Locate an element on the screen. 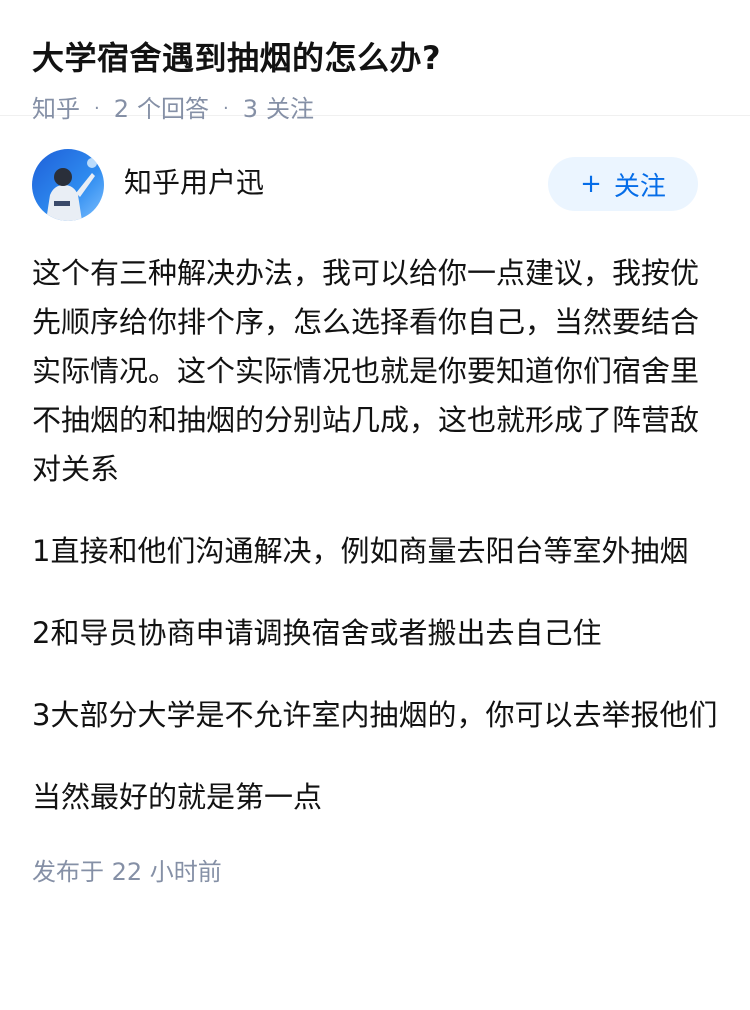 This screenshot has height=1010, width=750. question-header: 大学宿舍遇到抽烟的怎么办? 知乎 · 2 个回答 · 3 关注 is located at coordinates (375, 61).